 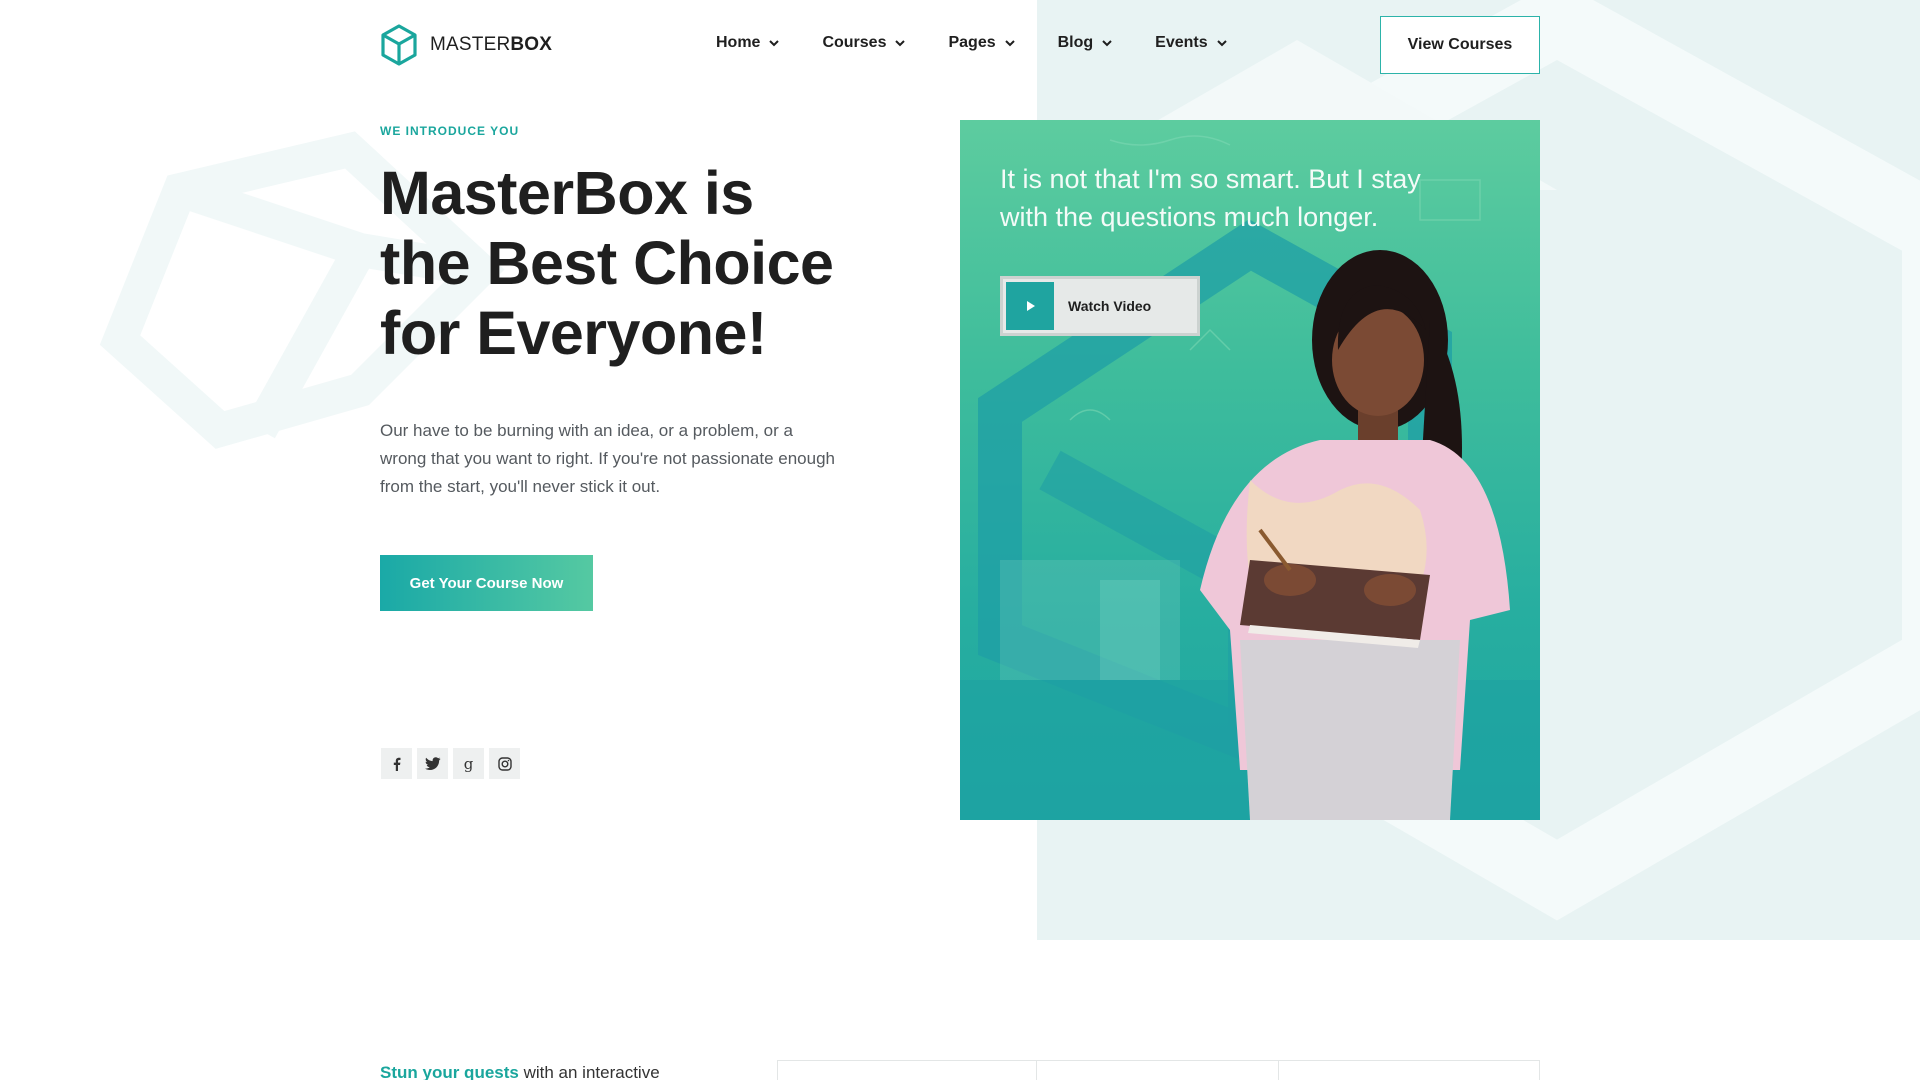 I want to click on instagram-icon, so click(x=504, y=763).